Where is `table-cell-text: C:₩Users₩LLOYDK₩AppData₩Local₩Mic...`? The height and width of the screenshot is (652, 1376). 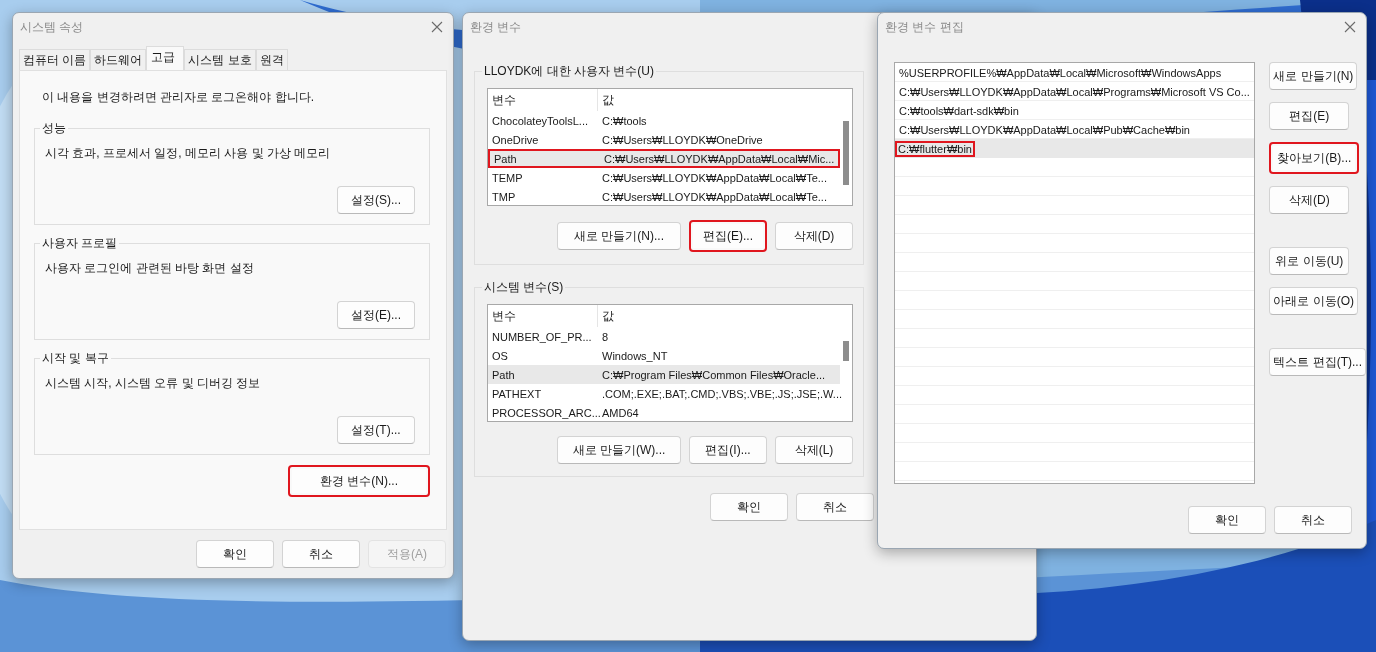 table-cell-text: C:₩Users₩LLOYDK₩AppData₩Local₩Mic... is located at coordinates (719, 158).